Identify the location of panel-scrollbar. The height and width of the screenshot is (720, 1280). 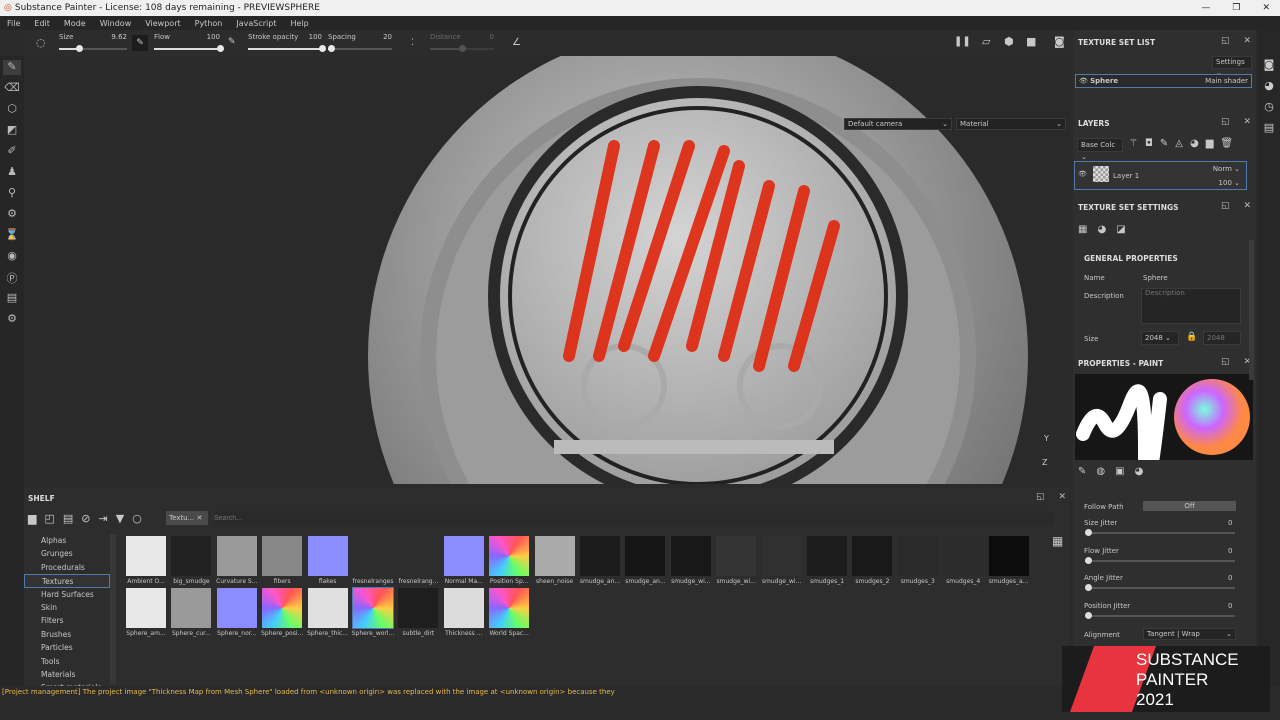
(1251, 310).